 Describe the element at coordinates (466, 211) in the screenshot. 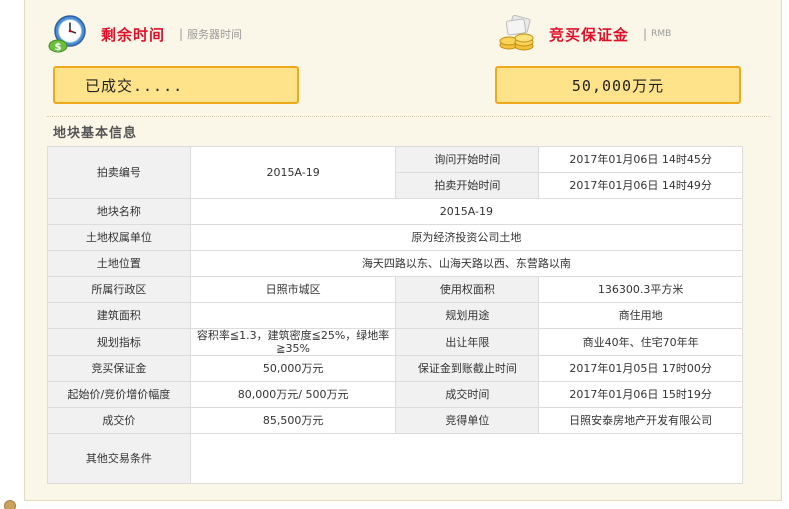

I see `parcel-name-value: 2015A-19` at that location.